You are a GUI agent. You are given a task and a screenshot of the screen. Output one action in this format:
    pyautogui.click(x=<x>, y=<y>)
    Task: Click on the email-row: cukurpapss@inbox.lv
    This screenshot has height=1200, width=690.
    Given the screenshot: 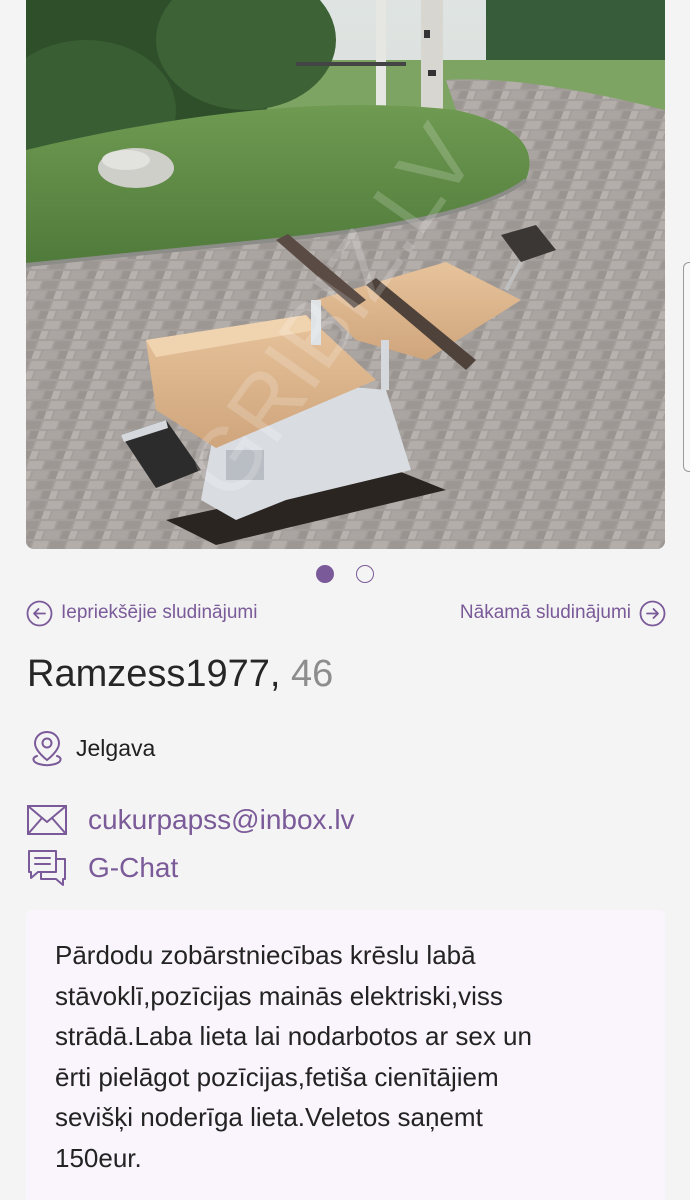 What is the action you would take?
    pyautogui.click(x=190, y=820)
    